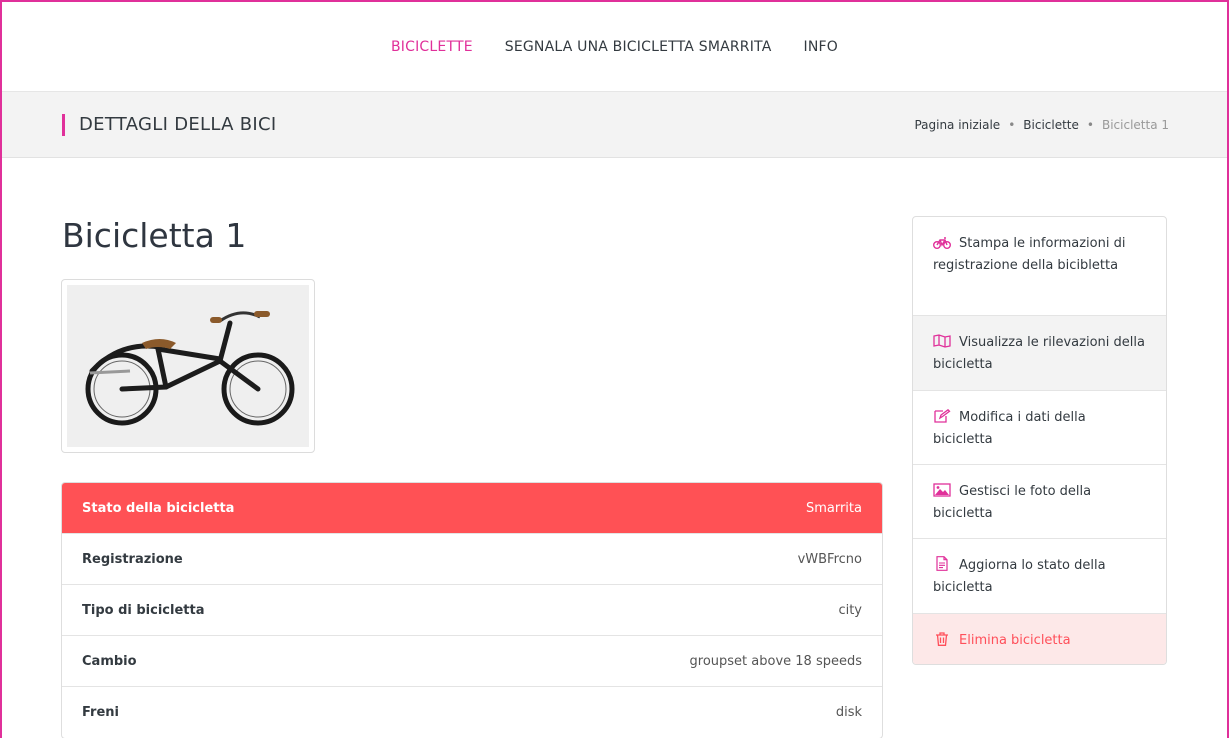  Describe the element at coordinates (833, 508) in the screenshot. I see `status-badge: Smarrita` at that location.